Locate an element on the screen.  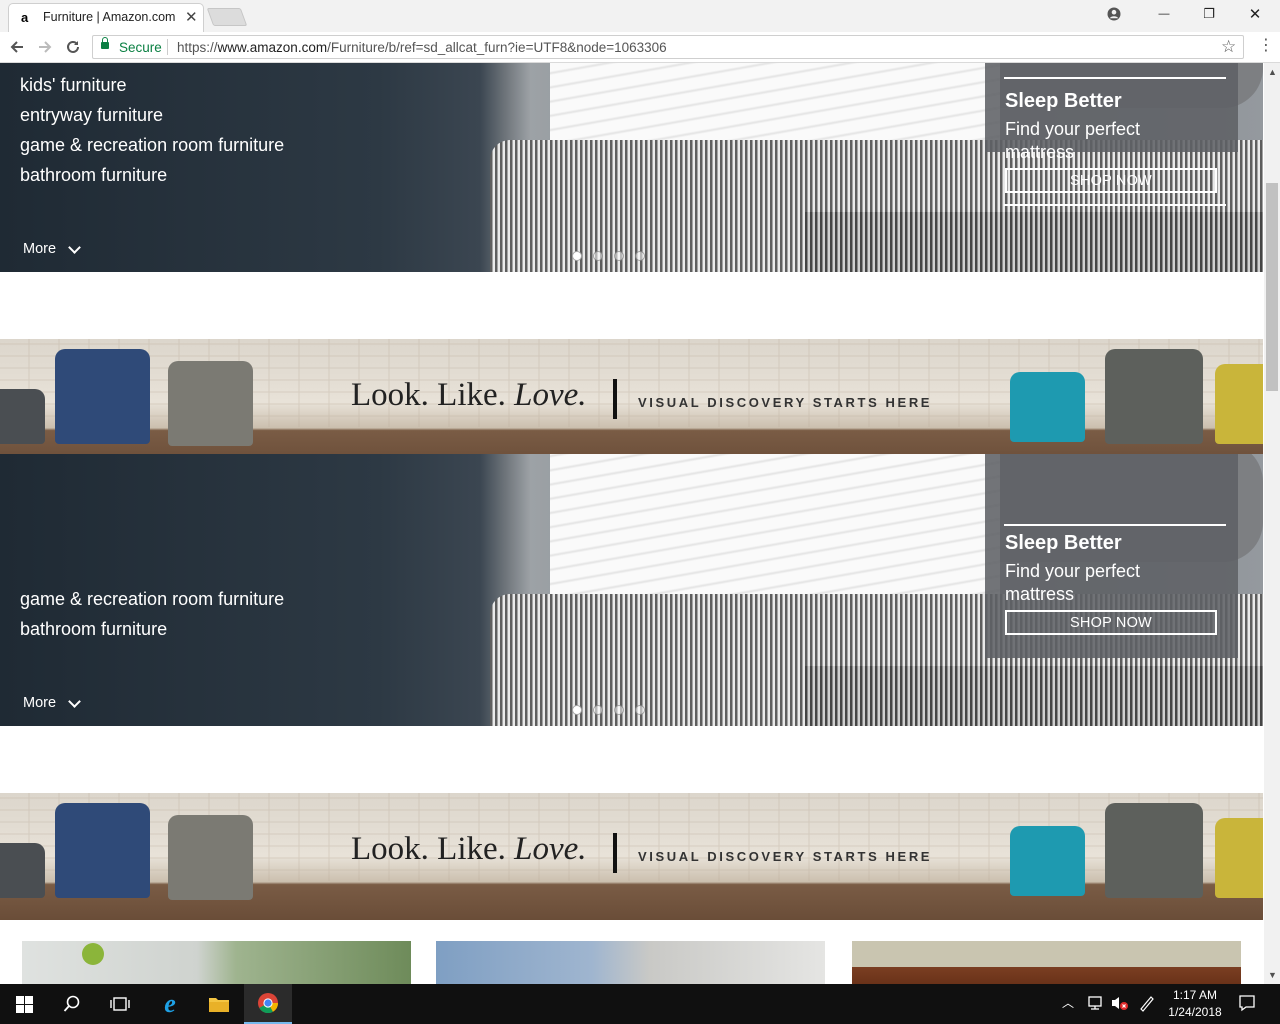
close-icon: ✕ is located at coordinates (1255, 14).